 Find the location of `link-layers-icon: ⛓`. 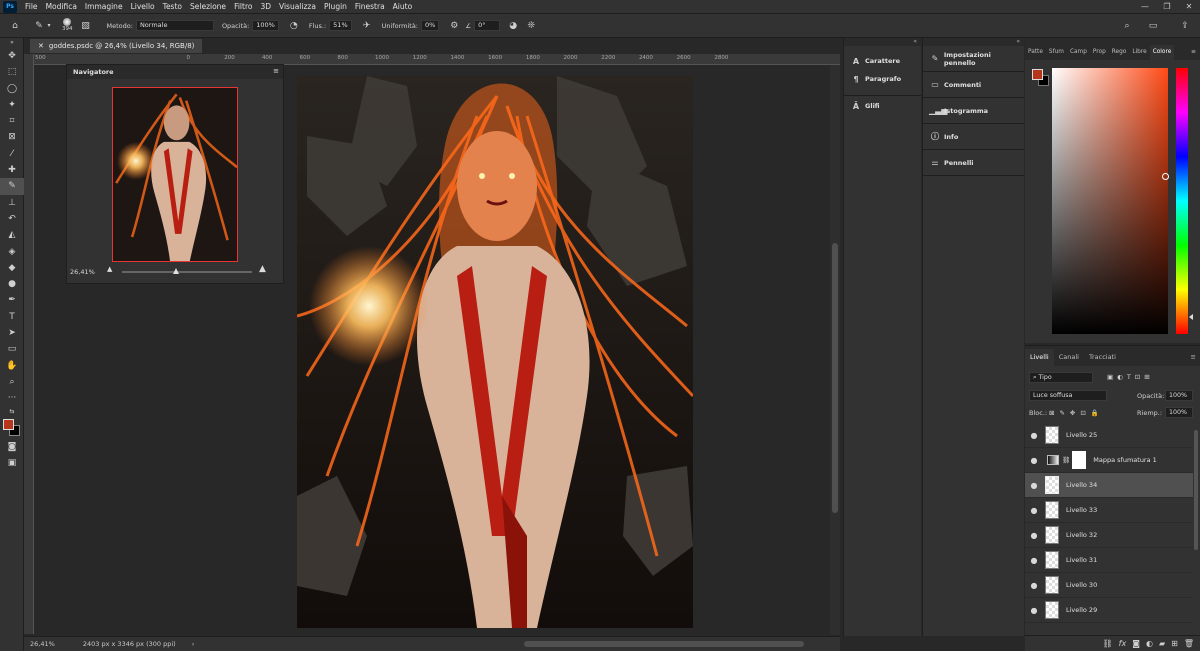

link-layers-icon: ⛓ is located at coordinates (1108, 643).